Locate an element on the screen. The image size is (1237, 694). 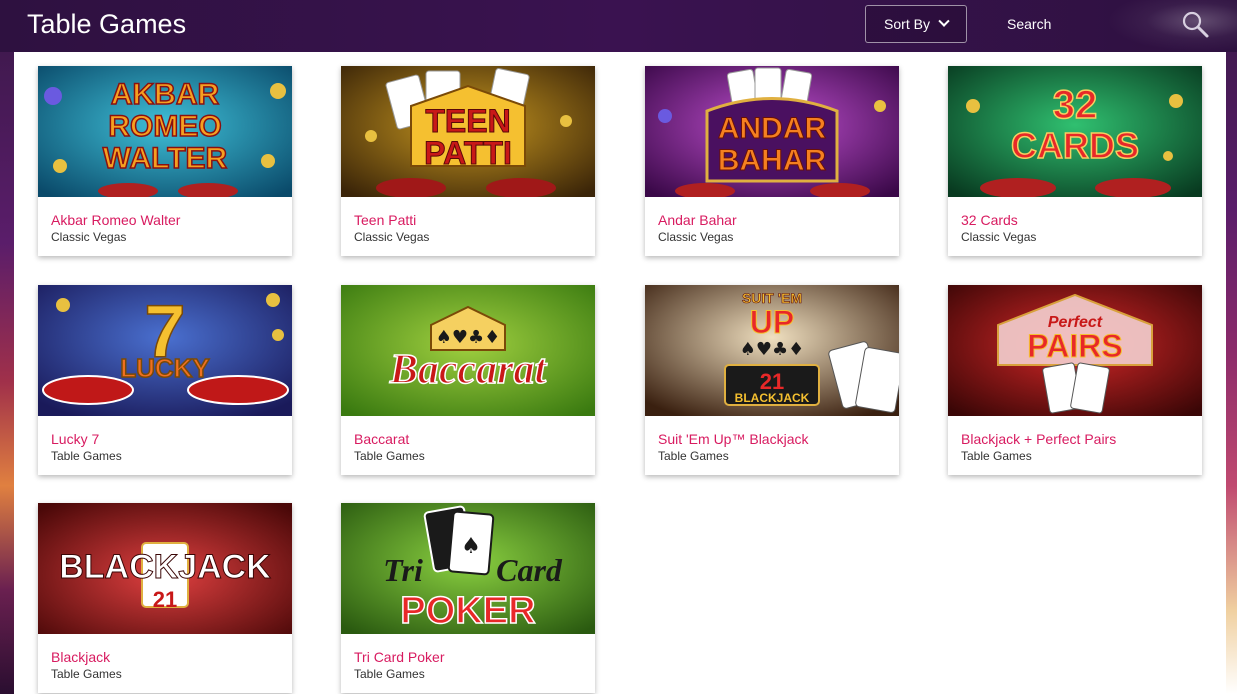
search-icon is located at coordinates (1195, 24).